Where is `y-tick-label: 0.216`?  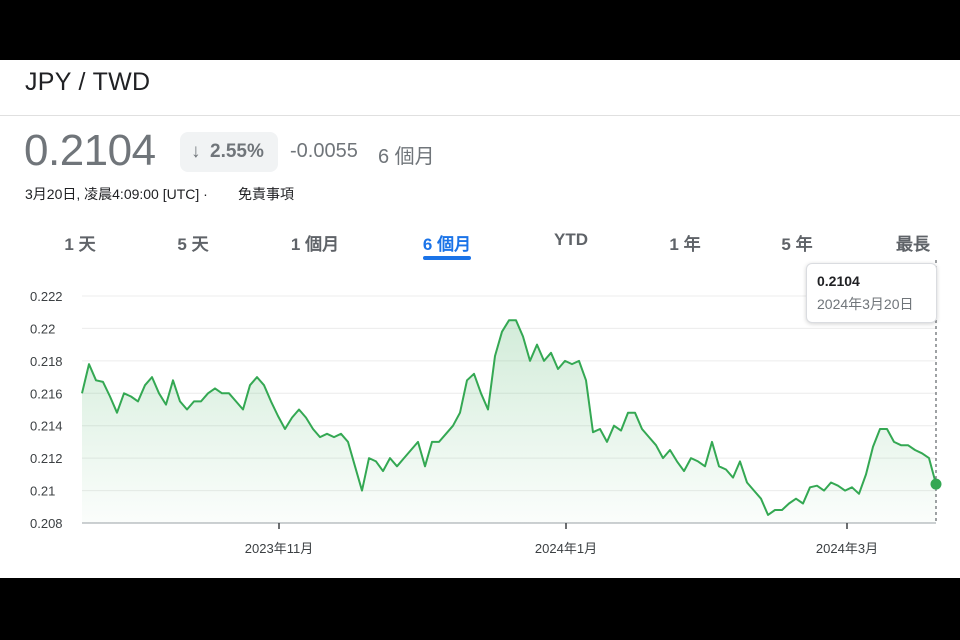
y-tick-label: 0.216 is located at coordinates (46, 393).